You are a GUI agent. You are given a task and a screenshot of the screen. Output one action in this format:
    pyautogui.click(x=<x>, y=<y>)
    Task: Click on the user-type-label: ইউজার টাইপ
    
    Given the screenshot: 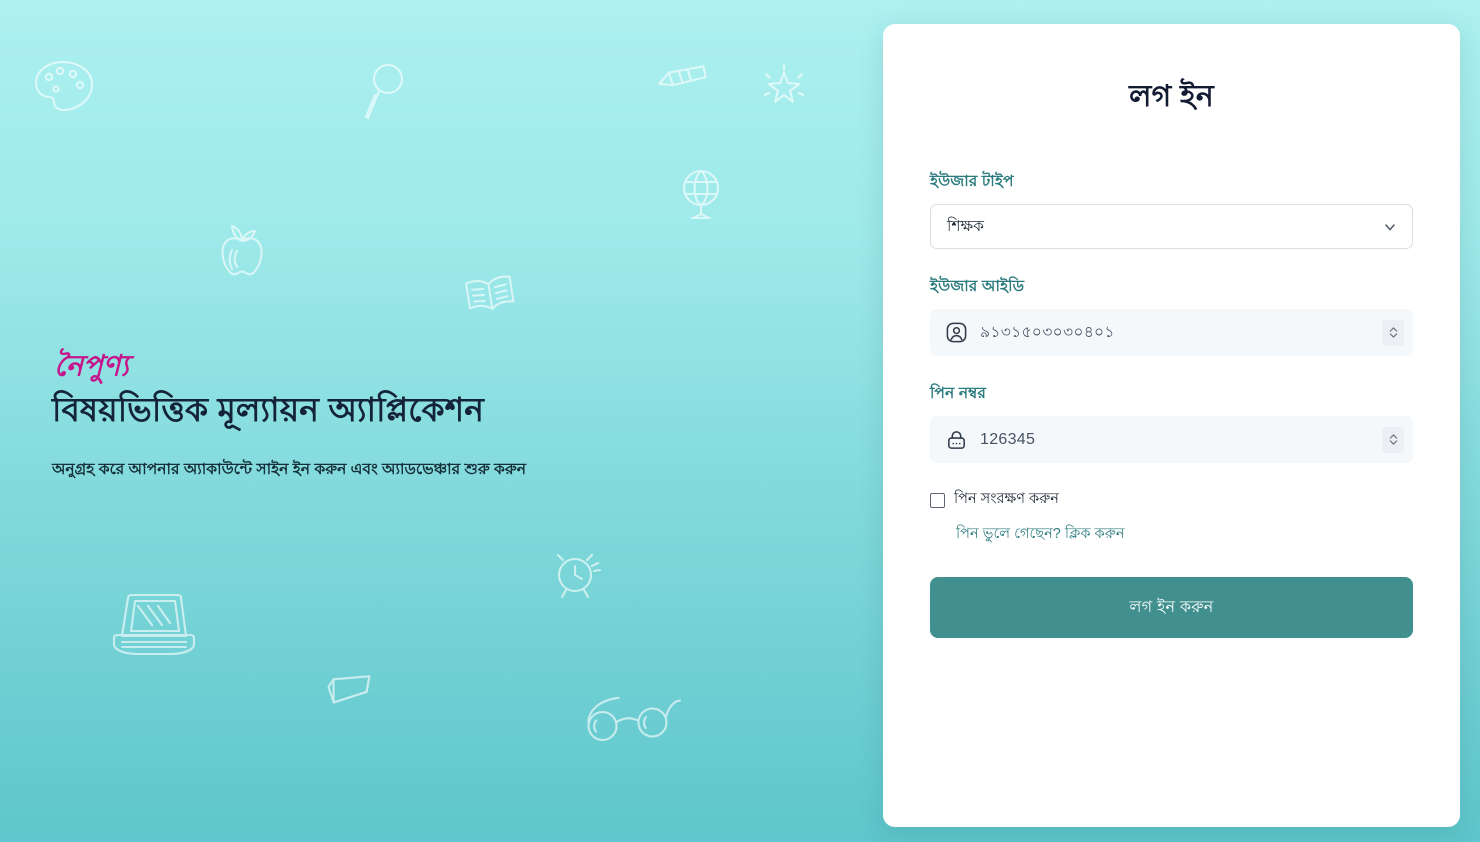 What is the action you would take?
    pyautogui.click(x=972, y=181)
    